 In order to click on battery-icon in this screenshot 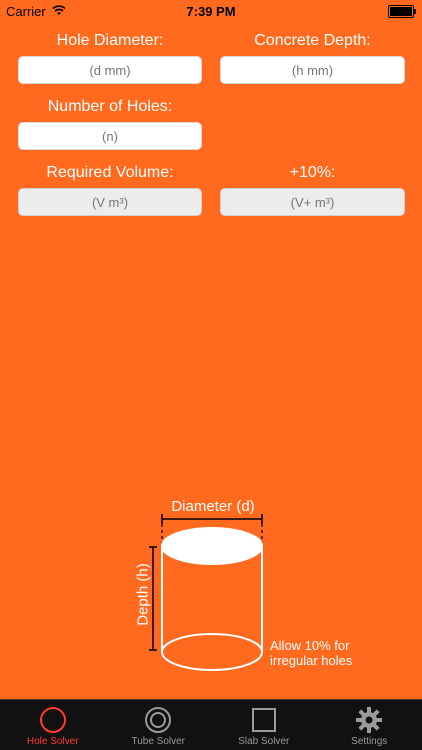, I will do `click(402, 11)`.